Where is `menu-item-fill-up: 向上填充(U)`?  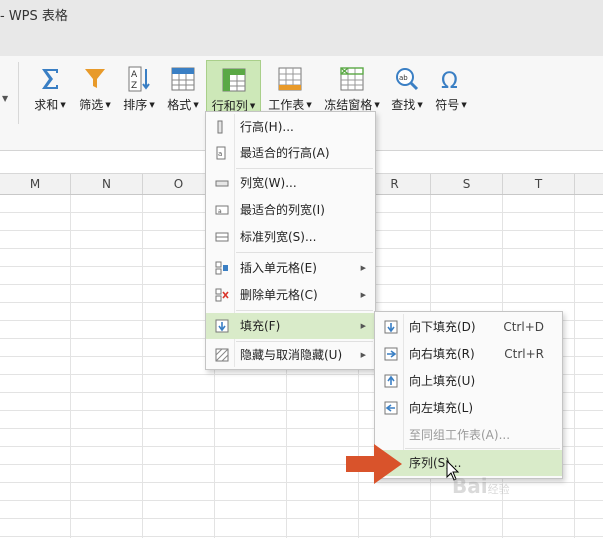 menu-item-fill-up: 向上填充(U) is located at coordinates (468, 381).